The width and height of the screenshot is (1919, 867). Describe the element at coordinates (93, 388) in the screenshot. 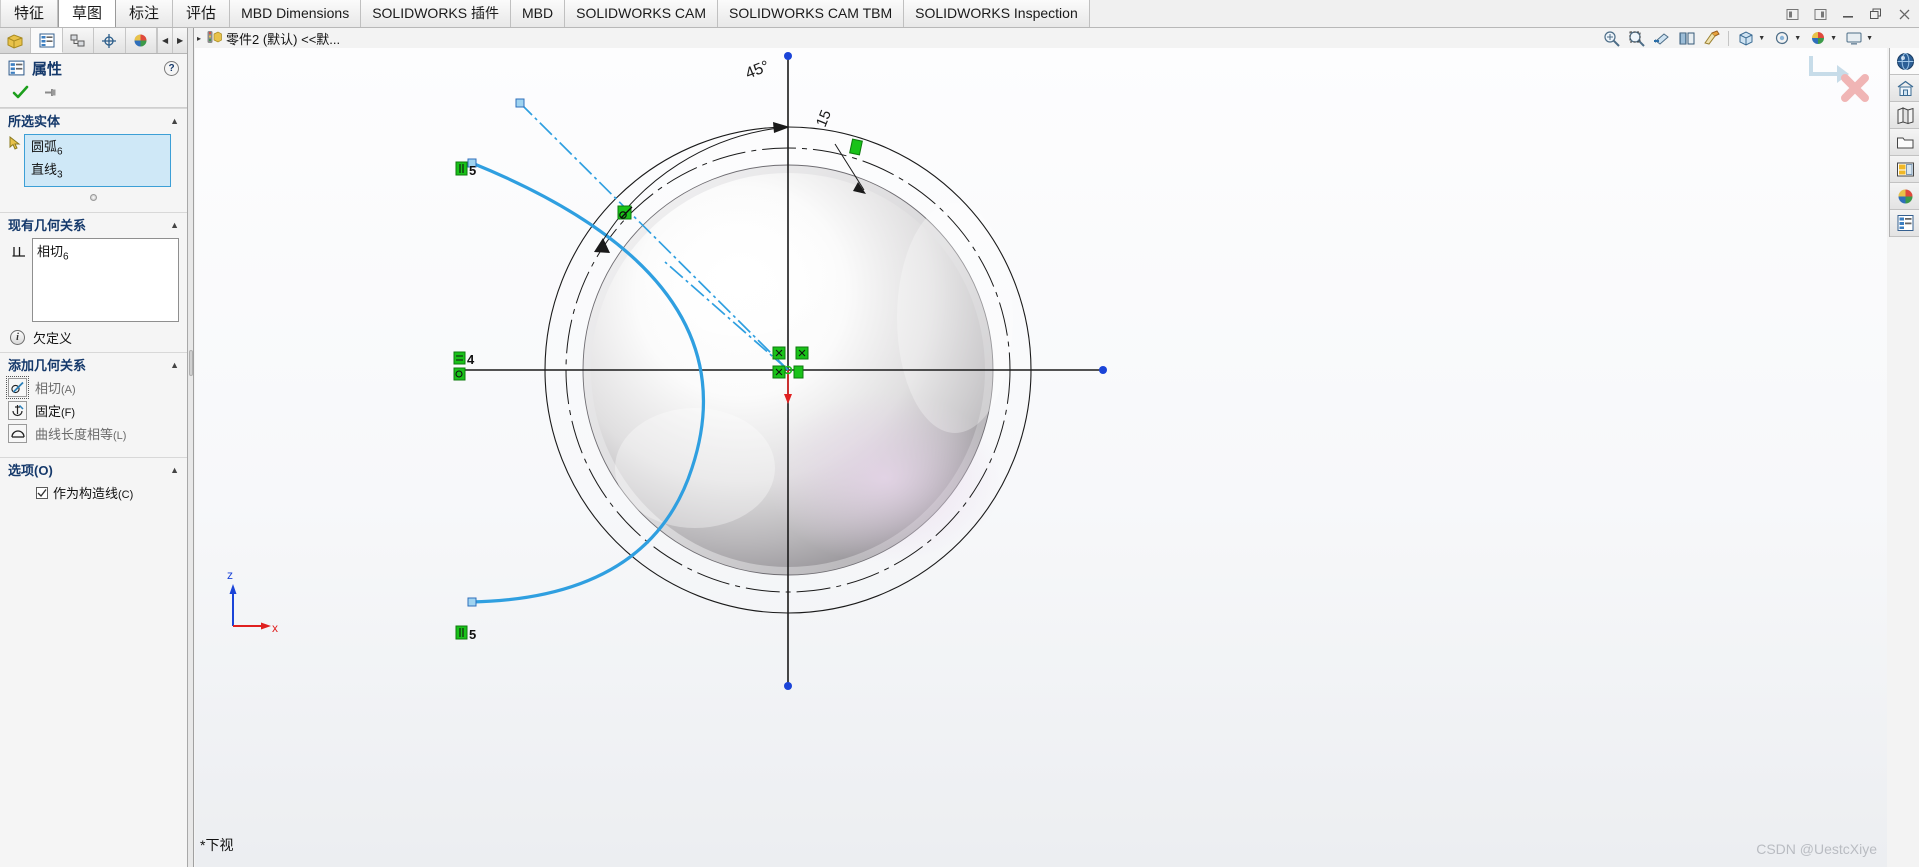

I see `add-relation-tangent-button: 相切(A)` at that location.